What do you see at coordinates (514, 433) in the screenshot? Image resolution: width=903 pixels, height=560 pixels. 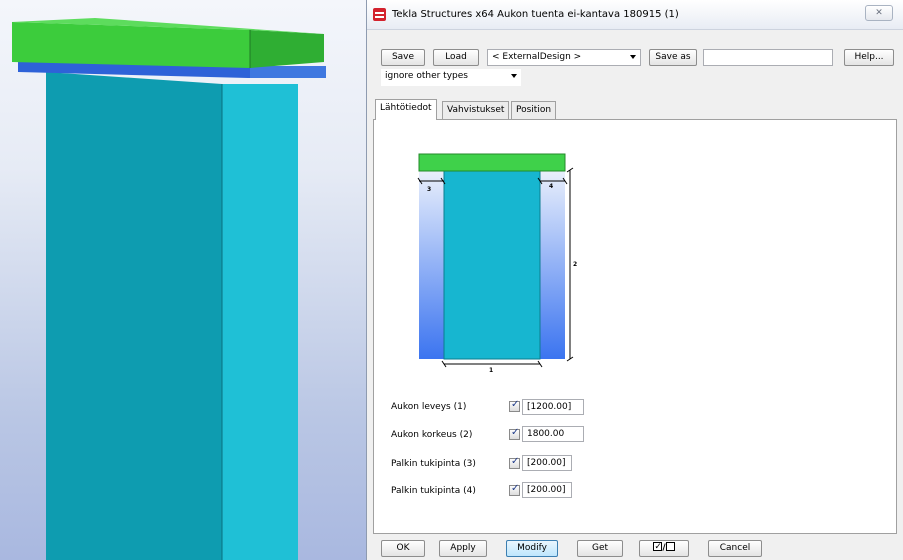 I see `param-checkbox-opening-height` at bounding box center [514, 433].